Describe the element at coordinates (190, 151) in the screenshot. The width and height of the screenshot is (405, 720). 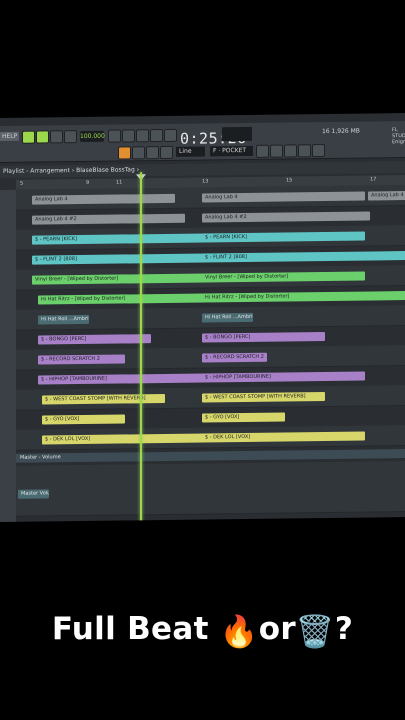
I see `snap-select: Line` at that location.